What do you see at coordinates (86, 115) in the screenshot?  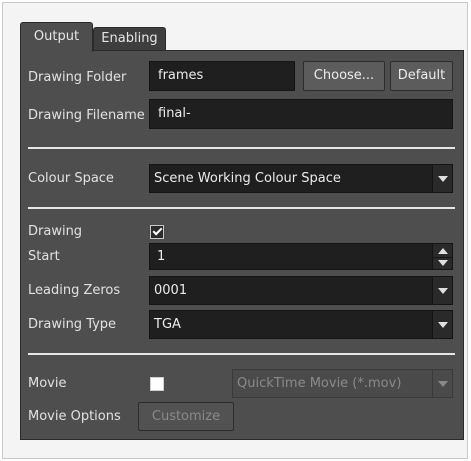 I see `drawing-filename-label: Drawing Filename` at bounding box center [86, 115].